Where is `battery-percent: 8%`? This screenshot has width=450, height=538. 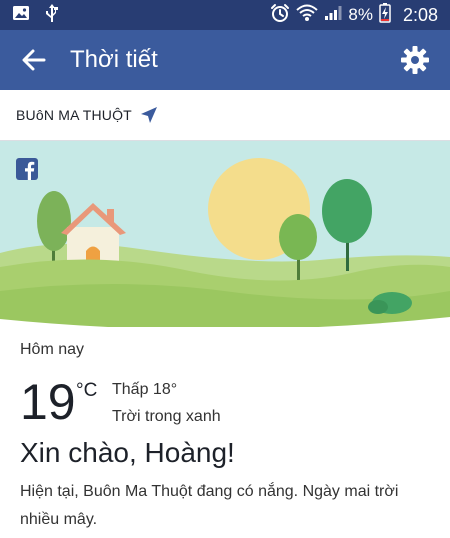
battery-percent: 8% is located at coordinates (360, 14).